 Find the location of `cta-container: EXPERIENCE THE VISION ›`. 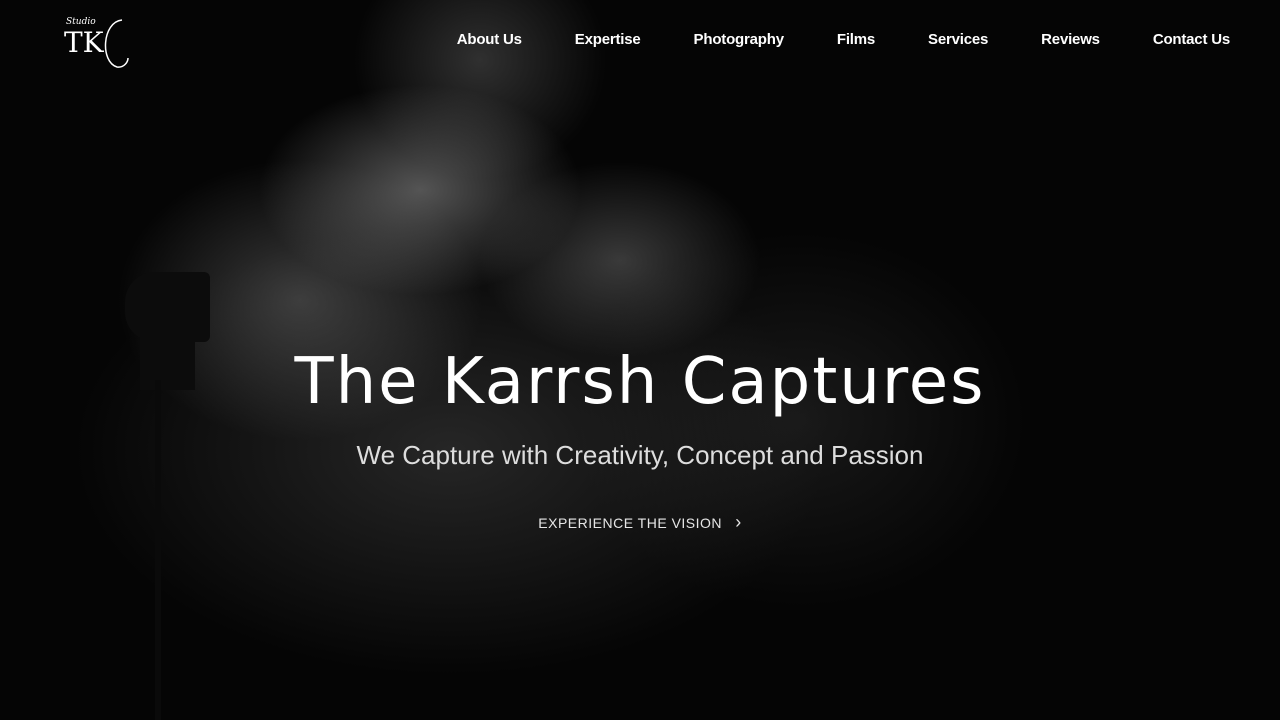

cta-container: EXPERIENCE THE VISION › is located at coordinates (640, 522).